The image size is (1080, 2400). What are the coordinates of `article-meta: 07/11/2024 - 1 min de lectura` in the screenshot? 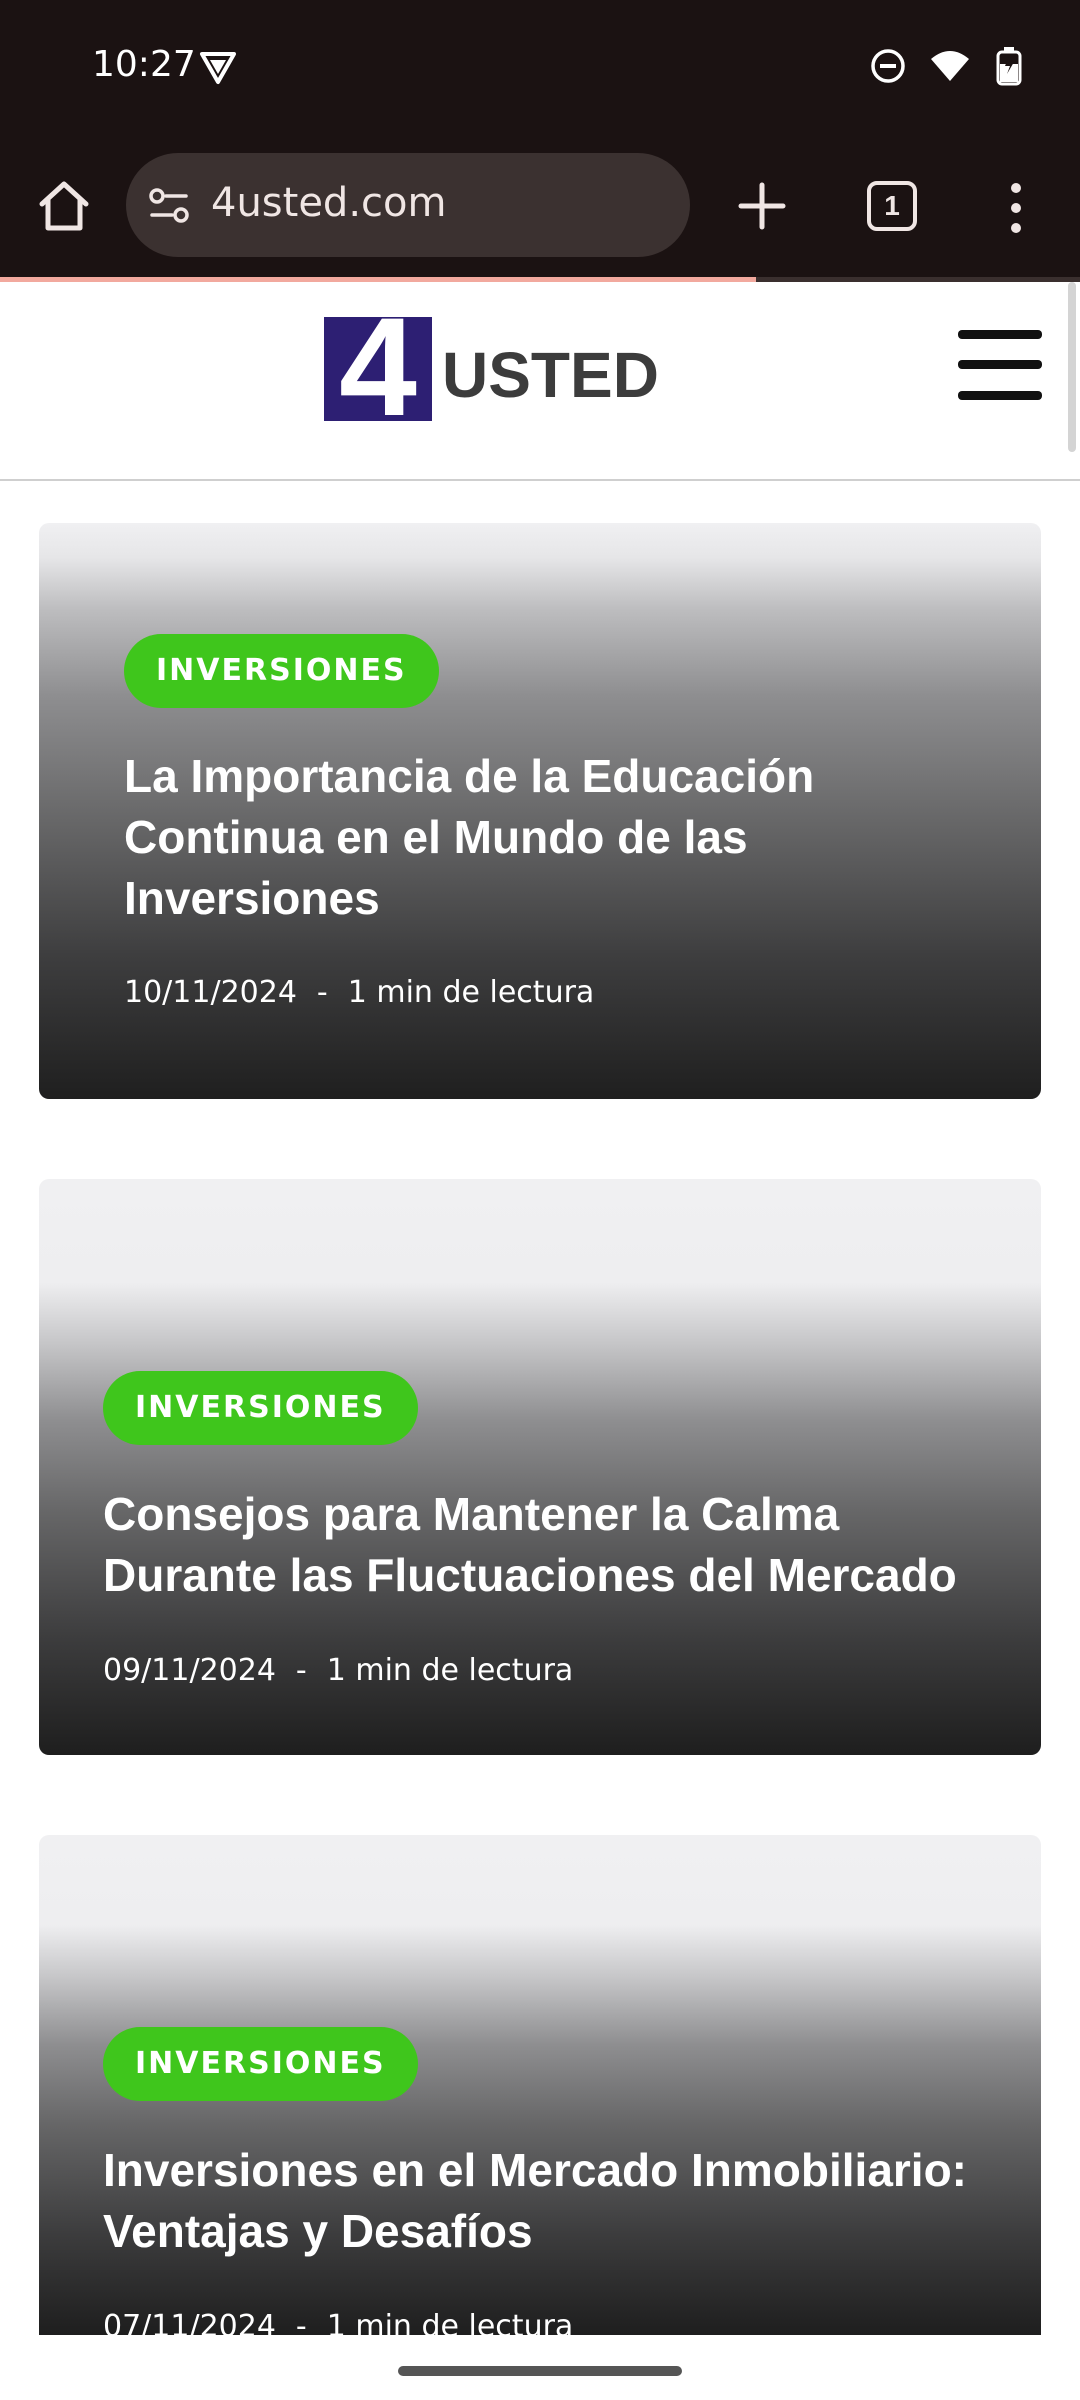 It's located at (338, 2322).